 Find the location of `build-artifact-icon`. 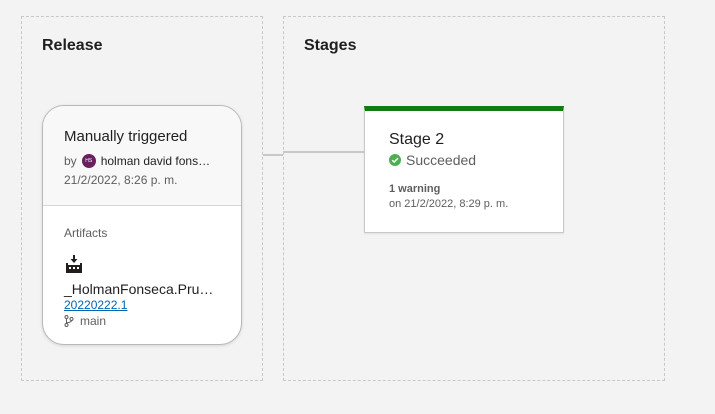

build-artifact-icon is located at coordinates (74, 264).